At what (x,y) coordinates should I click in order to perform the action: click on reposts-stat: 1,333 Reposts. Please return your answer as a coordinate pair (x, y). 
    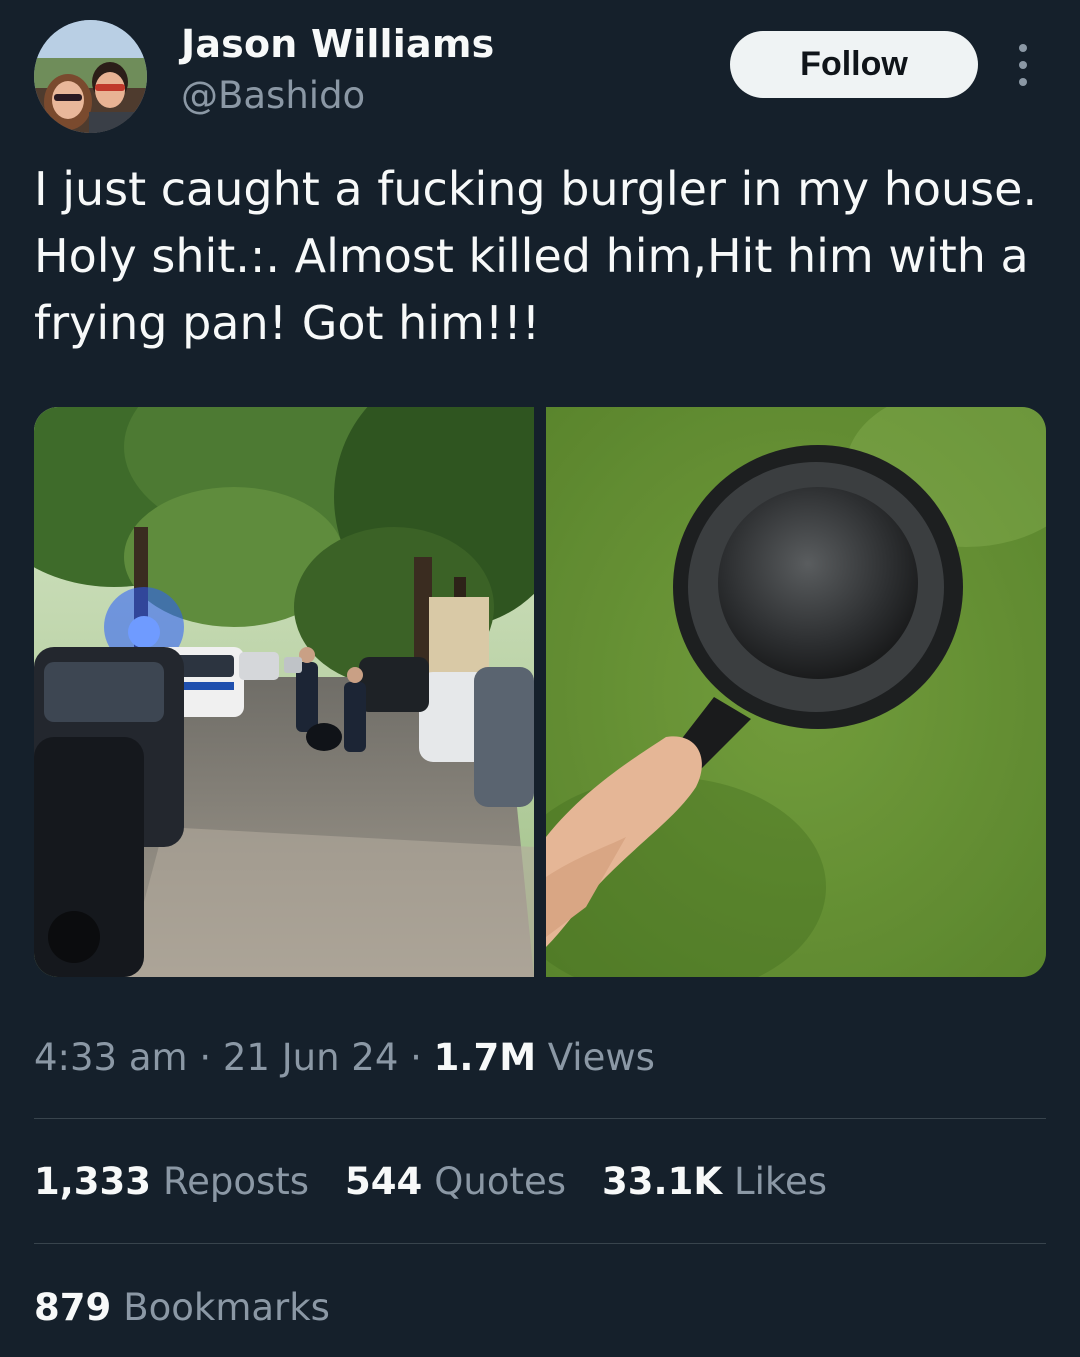
    Looking at the image, I should click on (171, 1181).